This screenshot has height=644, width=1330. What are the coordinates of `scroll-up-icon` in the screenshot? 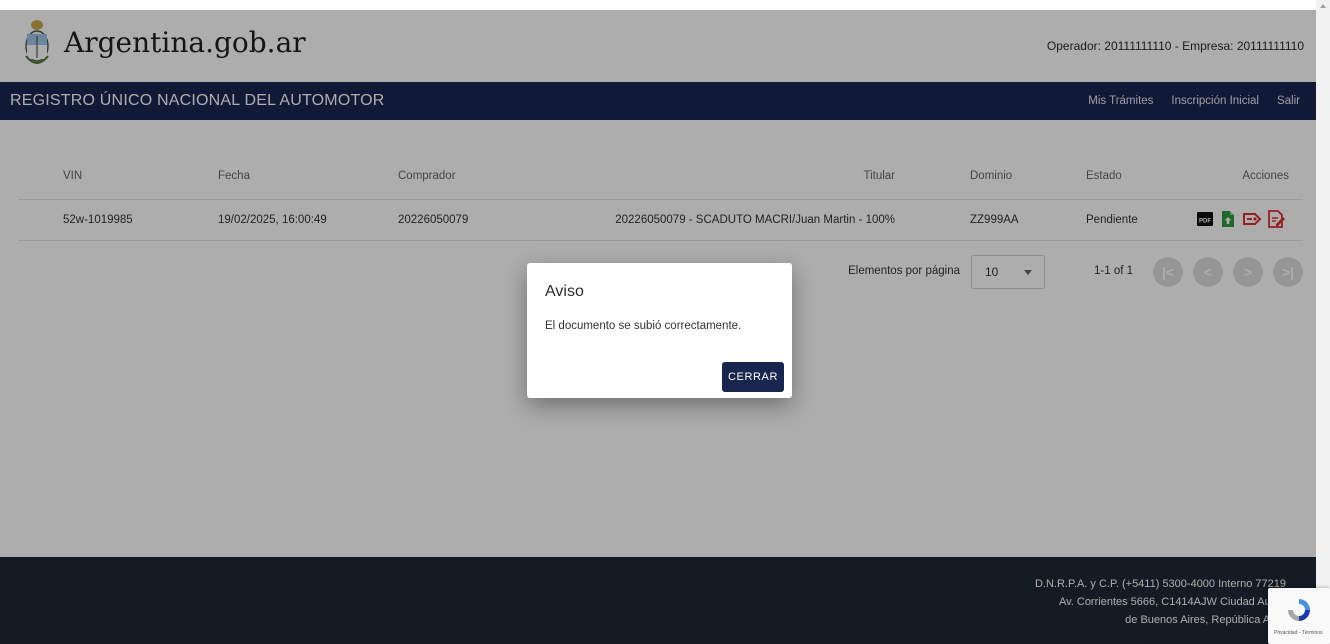 It's located at (1323, 6).